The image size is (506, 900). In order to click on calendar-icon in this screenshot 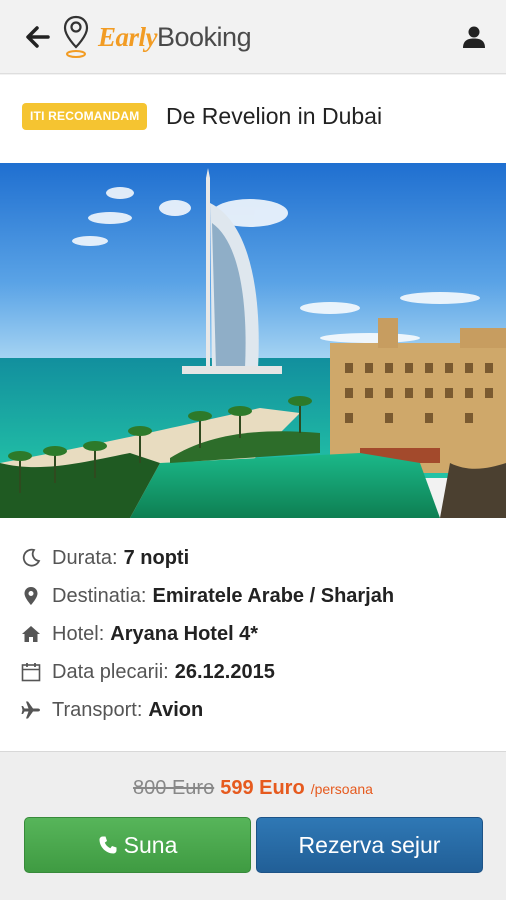, I will do `click(31, 672)`.